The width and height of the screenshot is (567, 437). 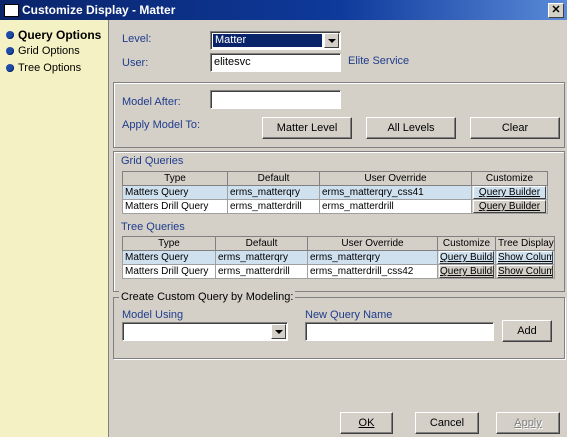 What do you see at coordinates (161, 125) in the screenshot?
I see `apply-model-label: Apply Model To:` at bounding box center [161, 125].